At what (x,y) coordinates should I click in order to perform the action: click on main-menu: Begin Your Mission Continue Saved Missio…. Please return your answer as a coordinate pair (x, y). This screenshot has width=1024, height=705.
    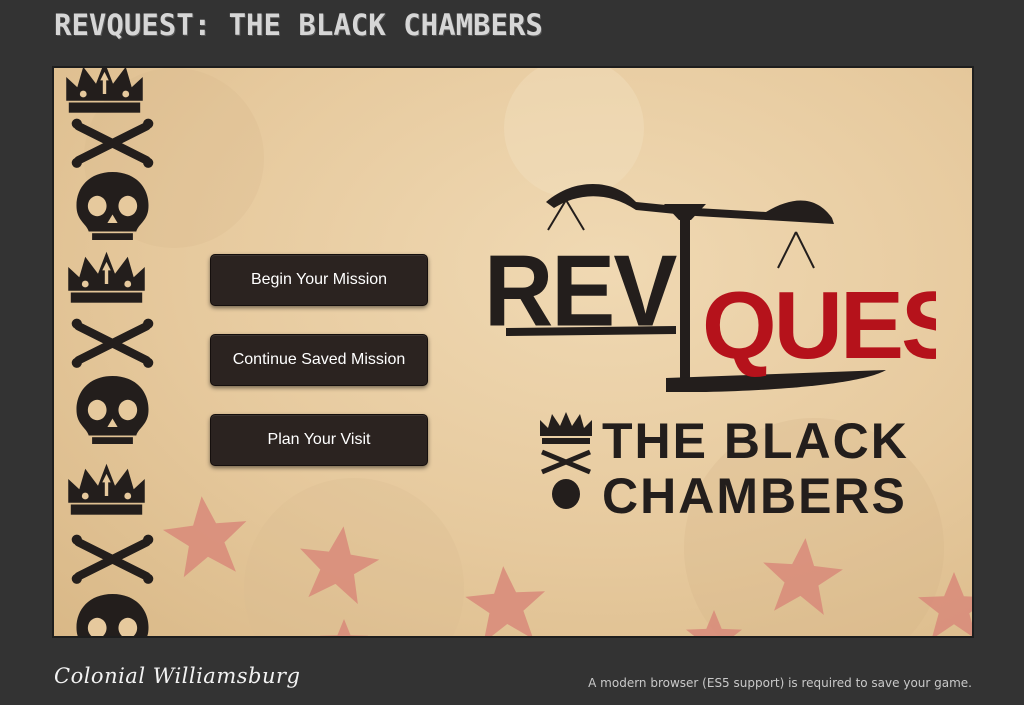
    Looking at the image, I should click on (320, 374).